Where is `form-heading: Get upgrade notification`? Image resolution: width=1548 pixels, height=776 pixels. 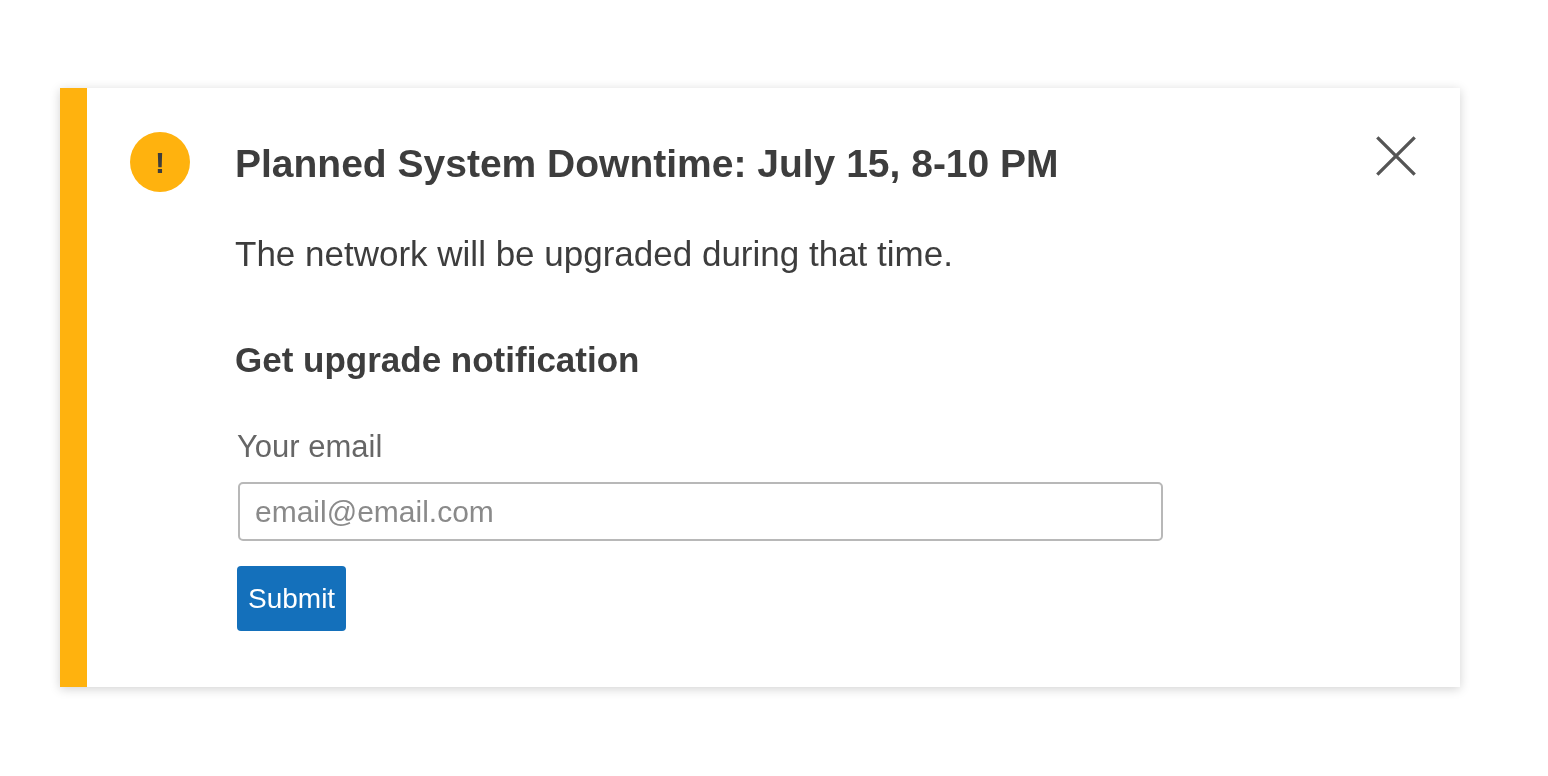 form-heading: Get upgrade notification is located at coordinates (437, 360).